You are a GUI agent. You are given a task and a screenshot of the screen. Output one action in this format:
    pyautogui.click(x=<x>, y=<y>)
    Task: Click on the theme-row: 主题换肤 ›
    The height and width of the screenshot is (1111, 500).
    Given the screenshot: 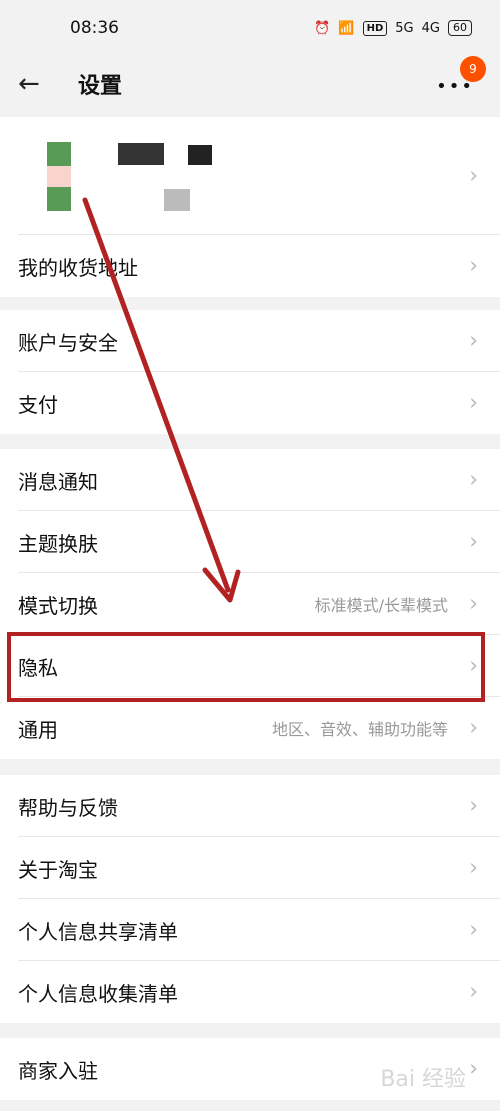 What is the action you would take?
    pyautogui.click(x=250, y=542)
    